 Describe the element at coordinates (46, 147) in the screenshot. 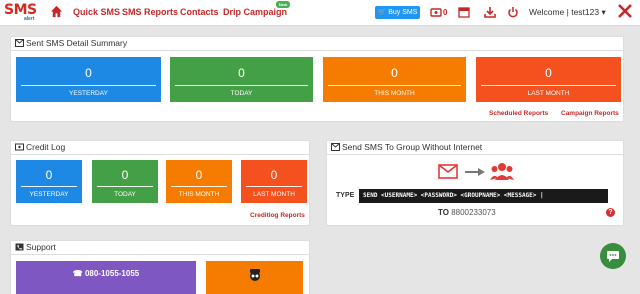

I see `panel-title: Credit Log` at that location.